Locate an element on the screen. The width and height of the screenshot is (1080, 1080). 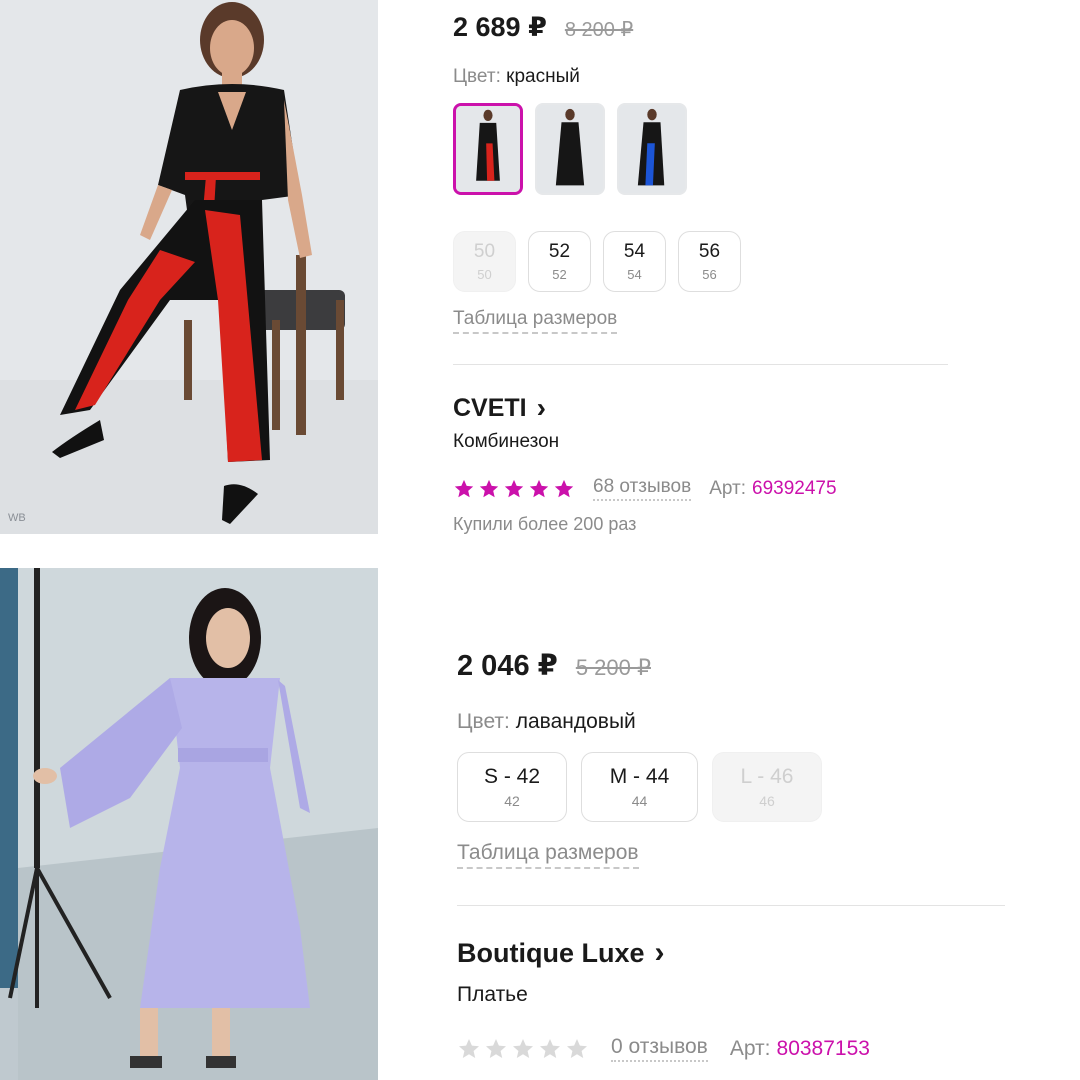
color-swatch-black is located at coordinates (570, 149).